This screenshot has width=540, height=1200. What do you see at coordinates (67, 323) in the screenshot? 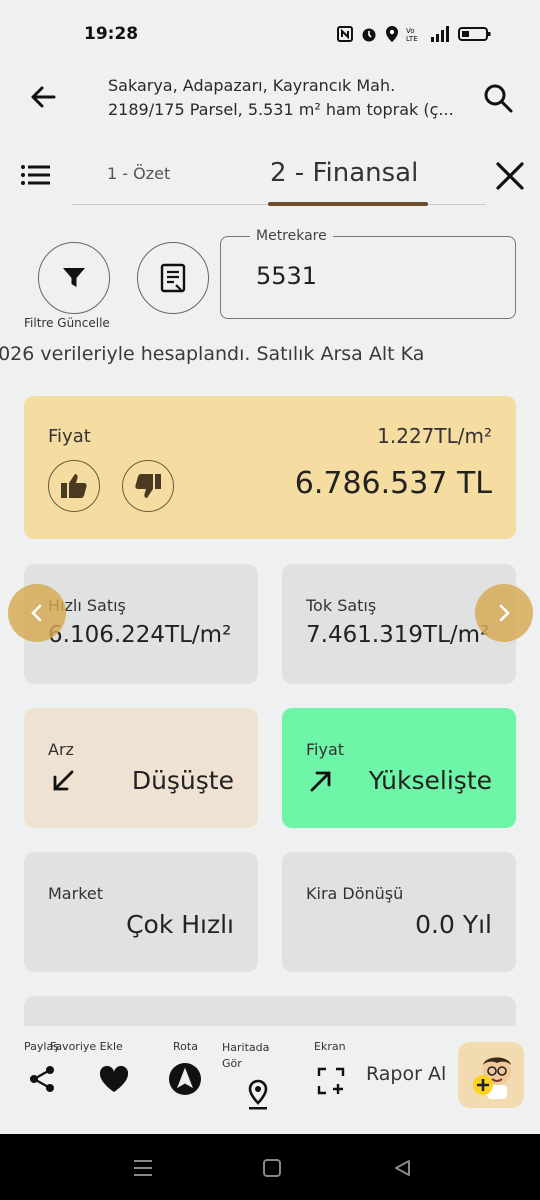
I see `filter-label: Filtre Güncelle` at bounding box center [67, 323].